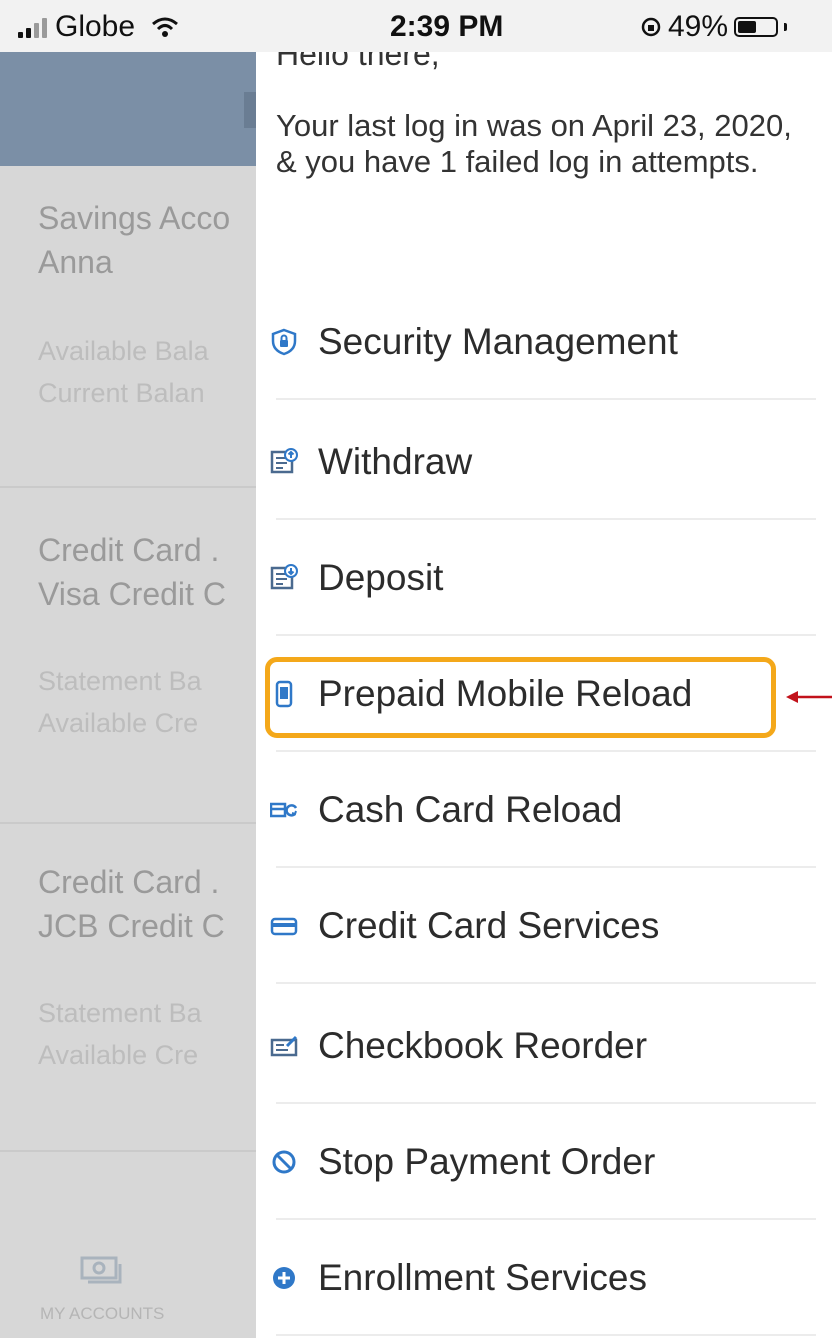 The image size is (832, 1338). I want to click on account-1-title: Savings Acco, so click(134, 218).